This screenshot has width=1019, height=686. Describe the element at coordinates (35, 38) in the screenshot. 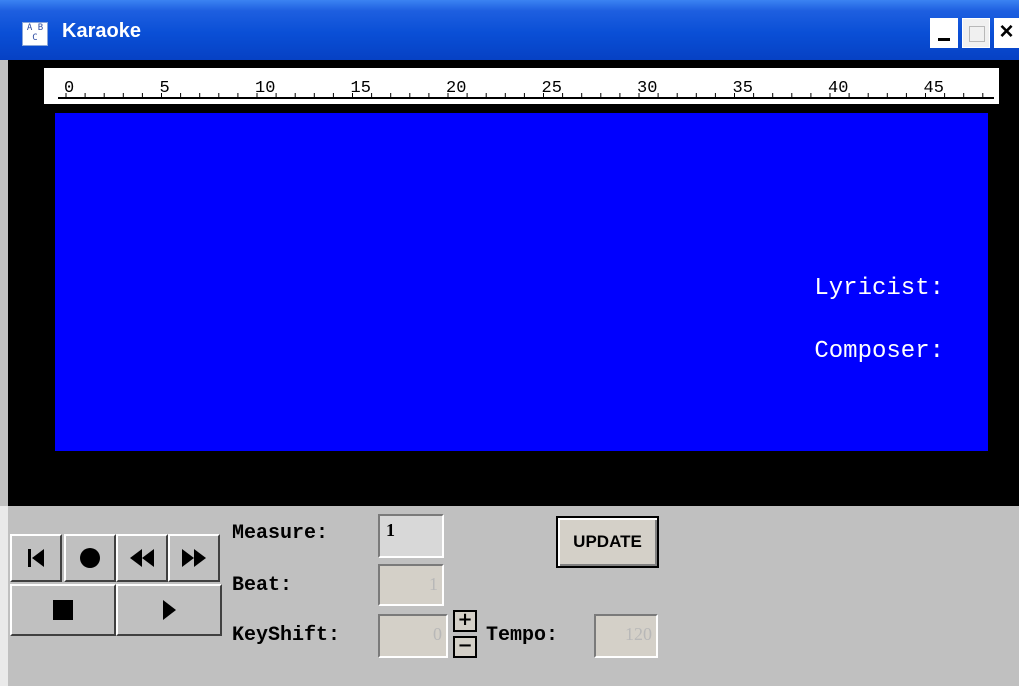

I see `app-icon-text-bottom: C` at that location.